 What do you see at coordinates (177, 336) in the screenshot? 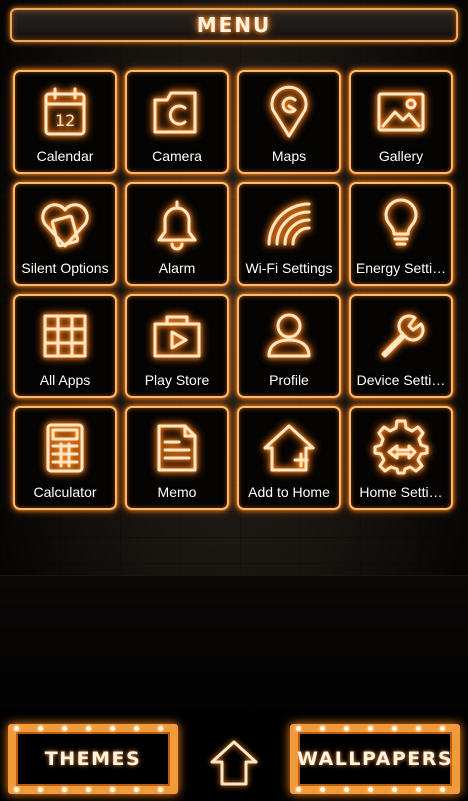
I see `play-bag-icon` at bounding box center [177, 336].